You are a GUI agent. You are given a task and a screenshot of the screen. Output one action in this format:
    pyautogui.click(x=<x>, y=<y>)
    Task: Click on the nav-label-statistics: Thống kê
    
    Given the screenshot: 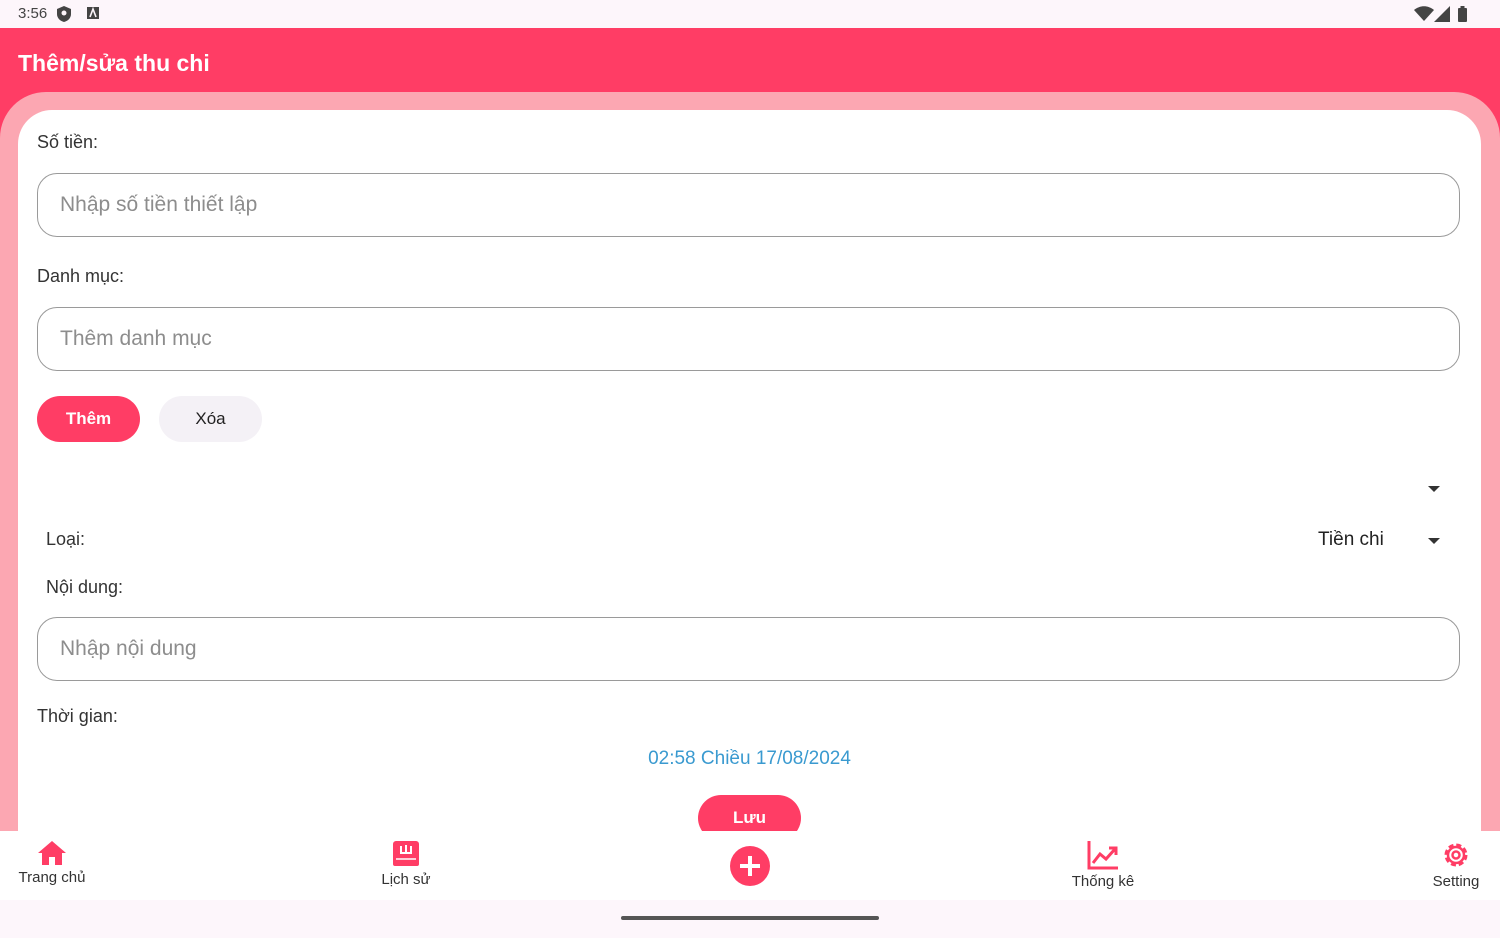 What is the action you would take?
    pyautogui.click(x=1103, y=881)
    